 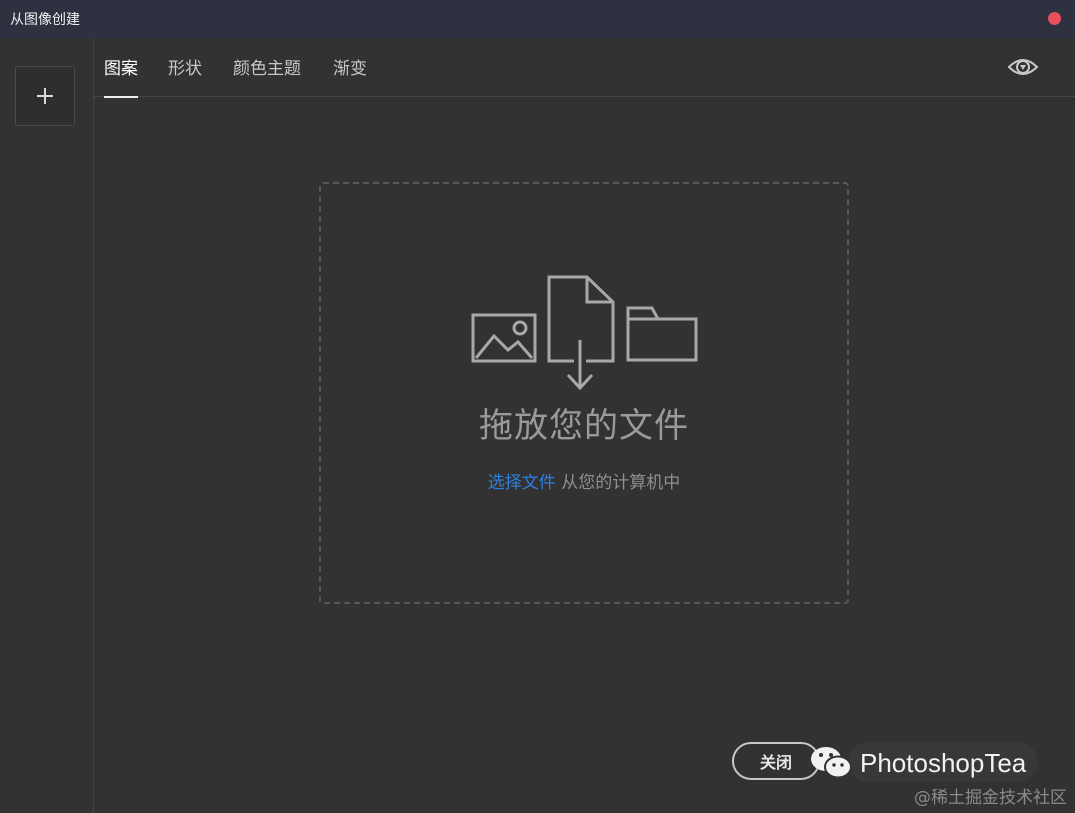 What do you see at coordinates (618, 483) in the screenshot?
I see `drop-subtitle-text: 从您的计算机中` at bounding box center [618, 483].